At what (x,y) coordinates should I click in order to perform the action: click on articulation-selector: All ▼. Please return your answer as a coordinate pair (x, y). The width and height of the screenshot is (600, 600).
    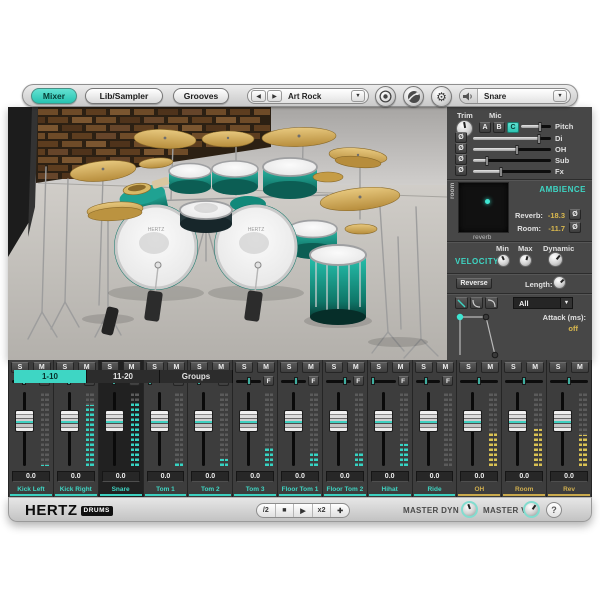
    Looking at the image, I should click on (543, 303).